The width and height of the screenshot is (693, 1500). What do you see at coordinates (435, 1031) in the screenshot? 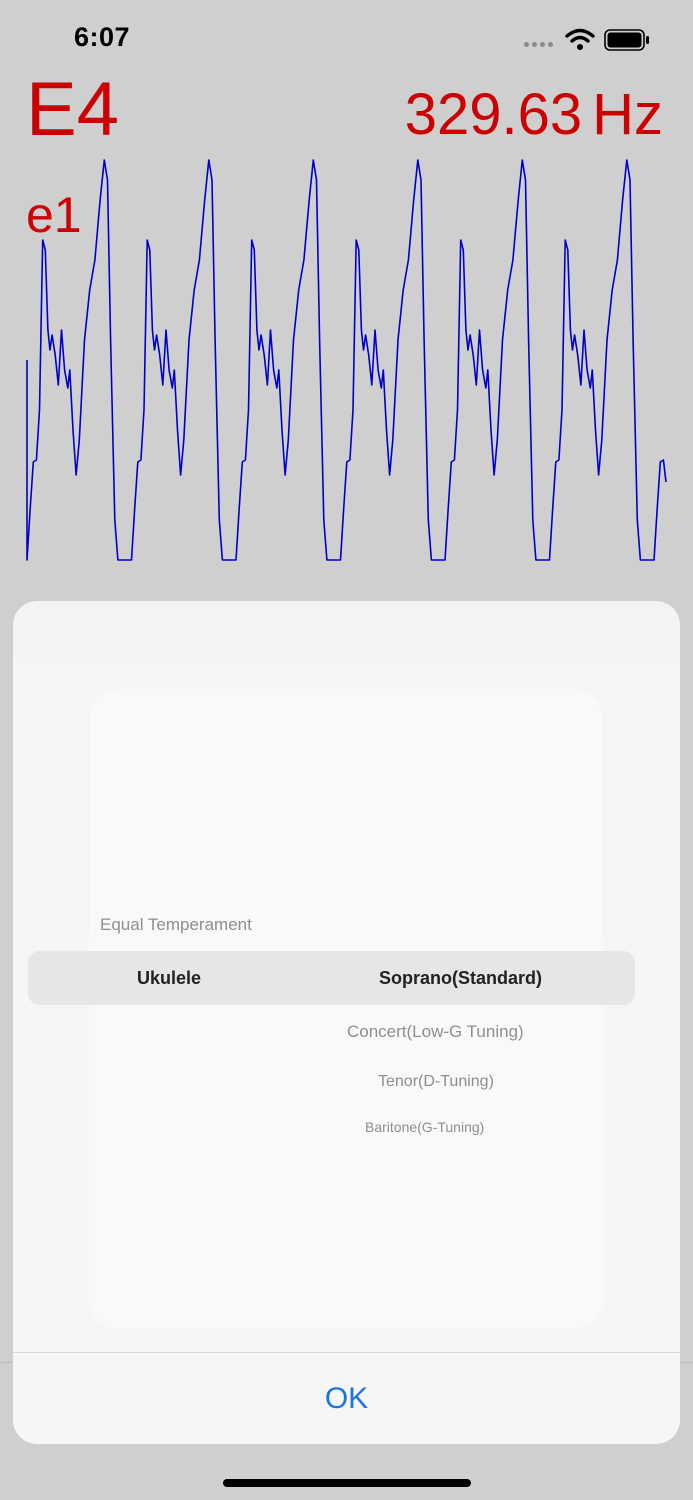
I see `picker-option-tuning: Concert(Low-G Tuning)` at bounding box center [435, 1031].